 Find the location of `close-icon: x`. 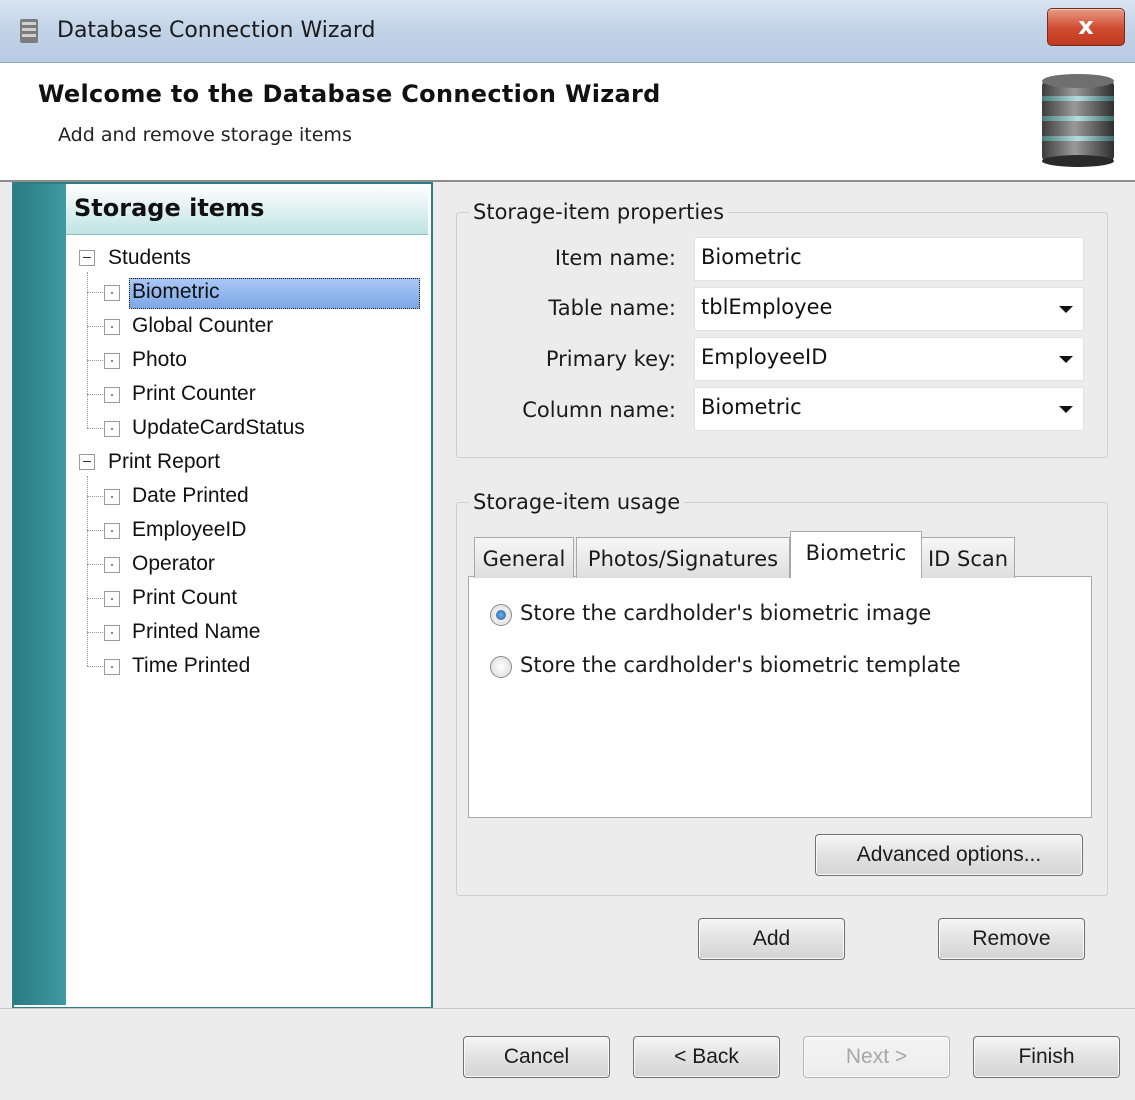

close-icon: x is located at coordinates (1086, 26).